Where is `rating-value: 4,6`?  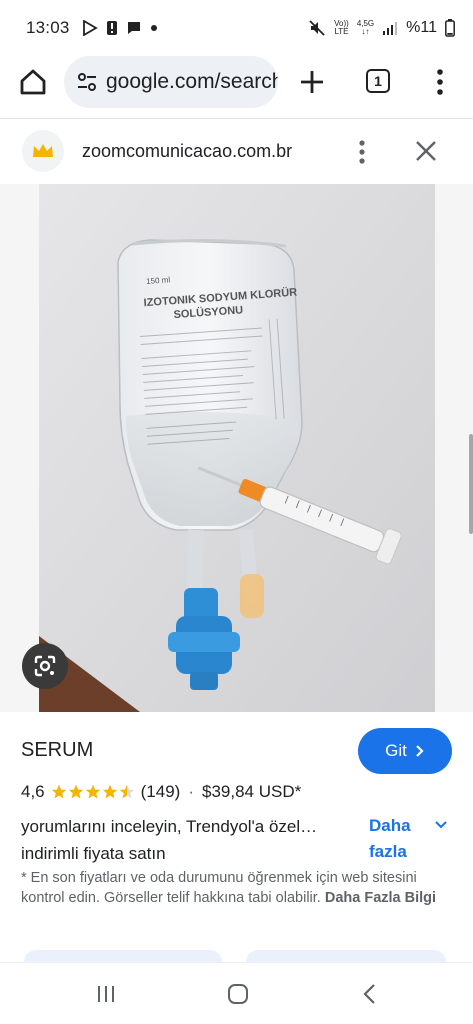
rating-value: 4,6 is located at coordinates (33, 791).